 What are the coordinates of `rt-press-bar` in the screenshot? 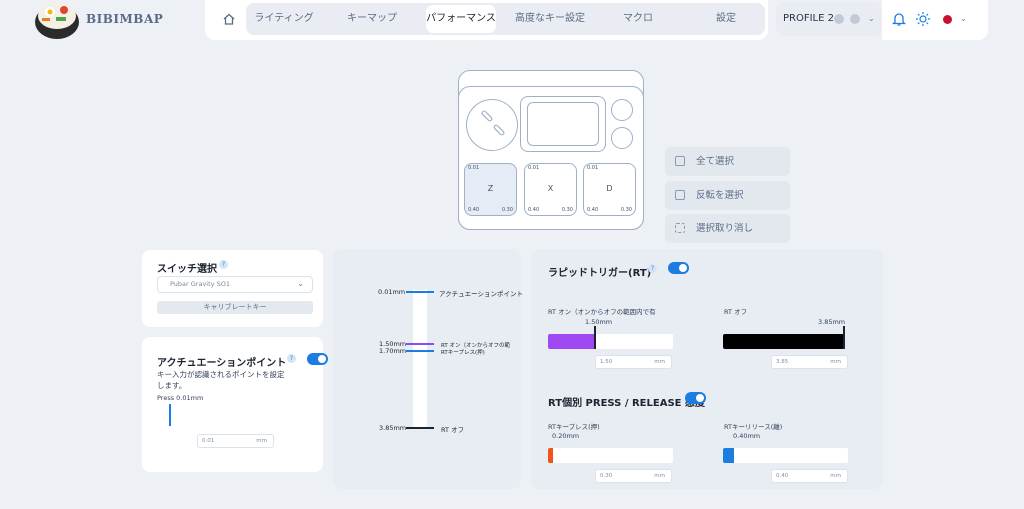 It's located at (610, 455).